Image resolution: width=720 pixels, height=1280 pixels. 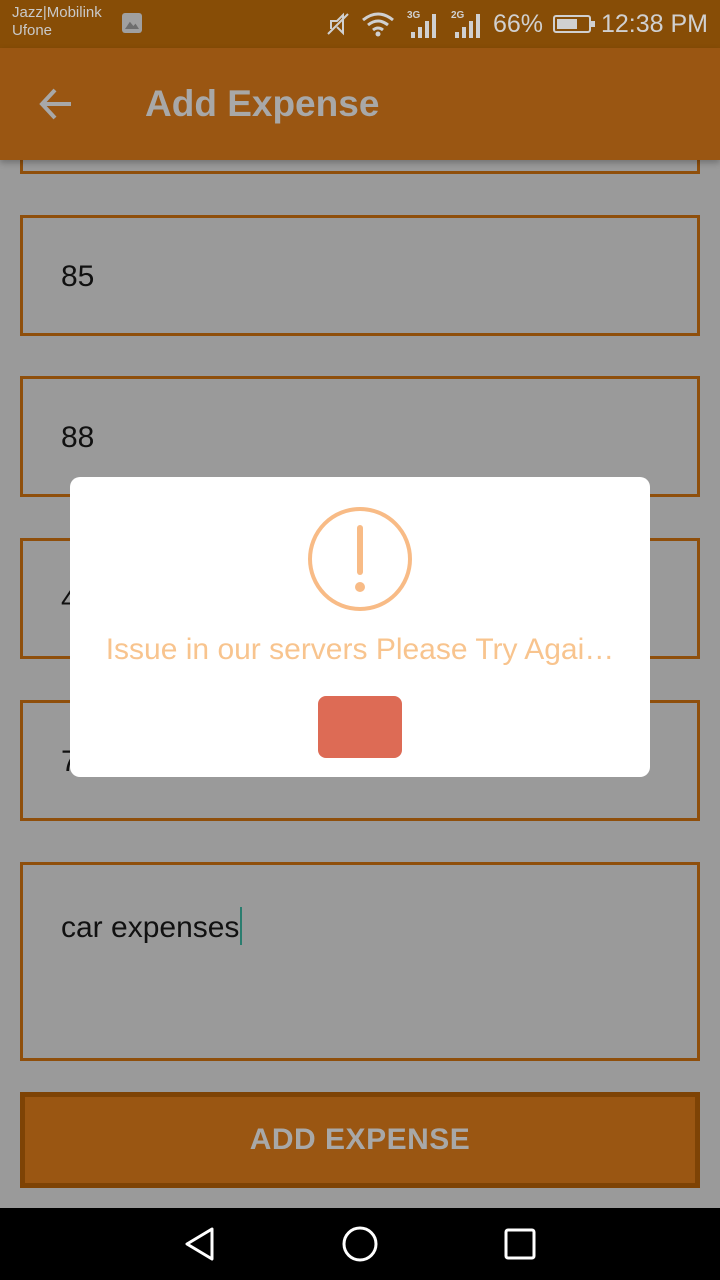 I want to click on add-expense-button: ADD EXPENSE, so click(x=360, y=1140).